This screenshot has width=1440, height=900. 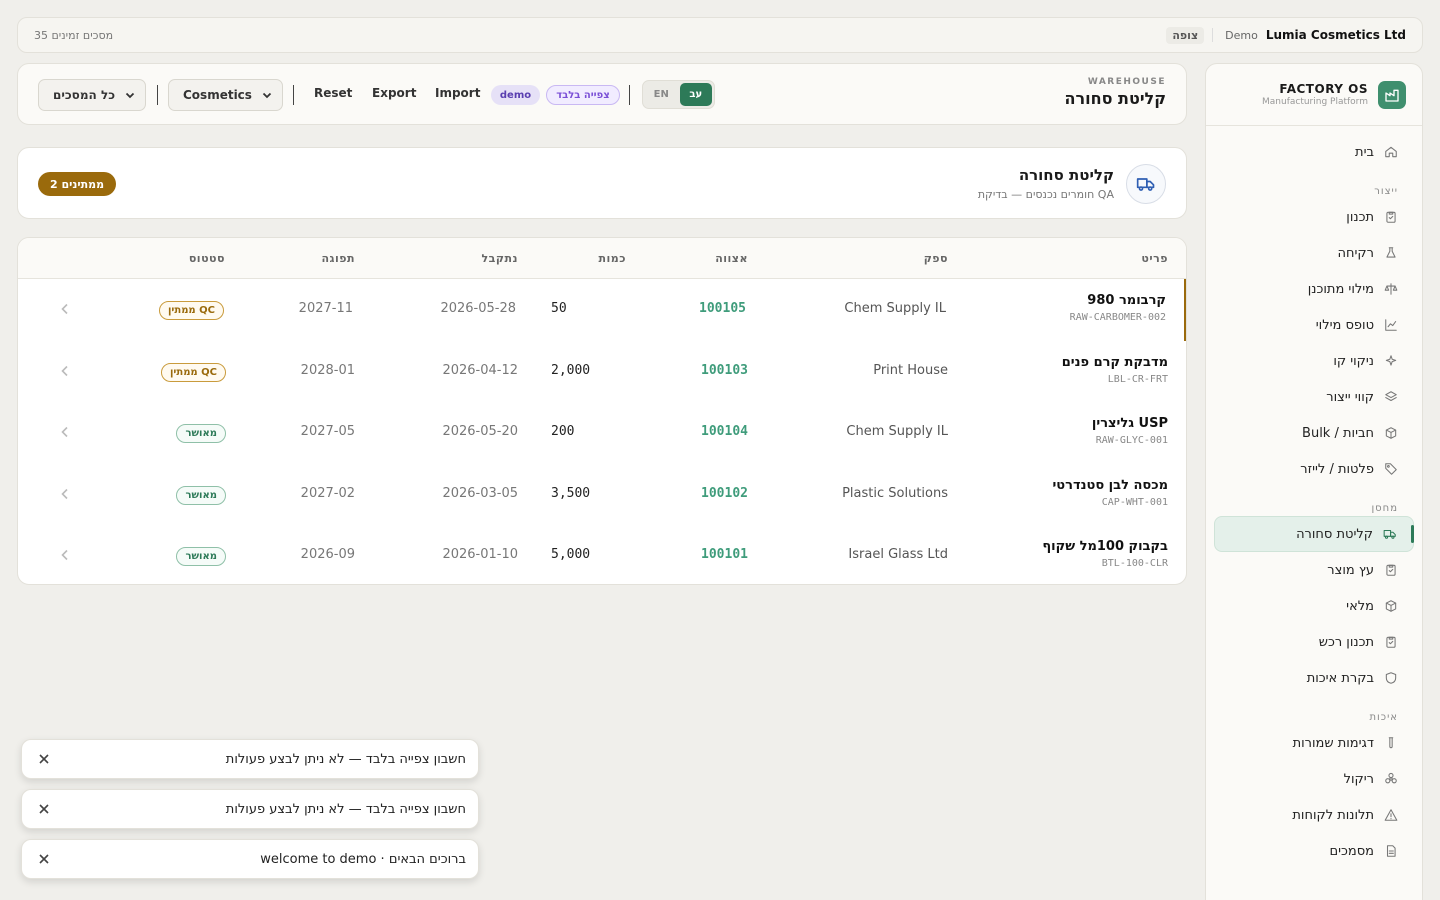 What do you see at coordinates (1314, 217) in the screenshot?
I see `sidebar-item: תכנון` at bounding box center [1314, 217].